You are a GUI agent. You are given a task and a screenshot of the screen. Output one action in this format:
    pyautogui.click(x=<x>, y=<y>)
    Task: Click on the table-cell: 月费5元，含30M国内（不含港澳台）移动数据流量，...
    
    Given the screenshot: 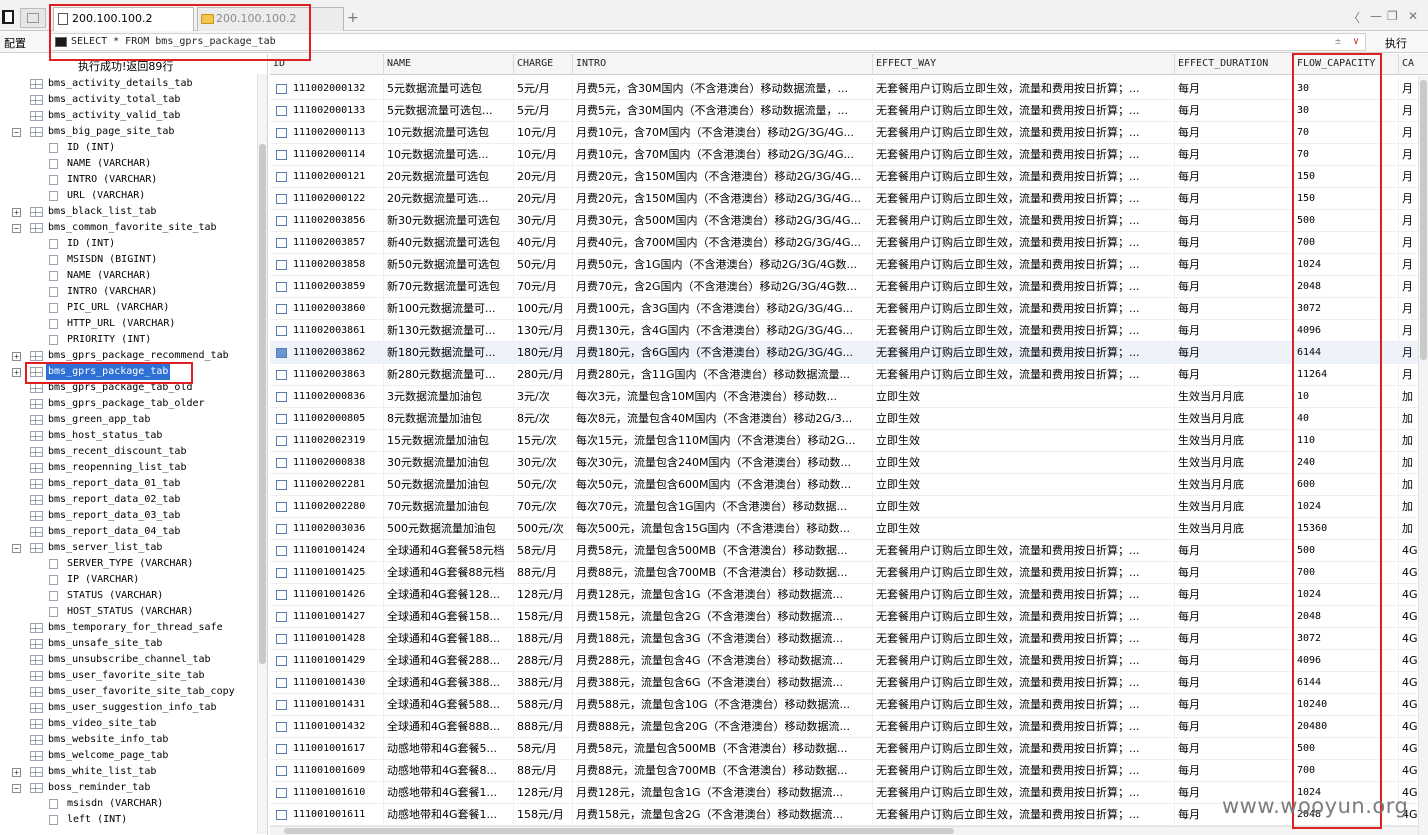 What is the action you would take?
    pyautogui.click(x=723, y=89)
    